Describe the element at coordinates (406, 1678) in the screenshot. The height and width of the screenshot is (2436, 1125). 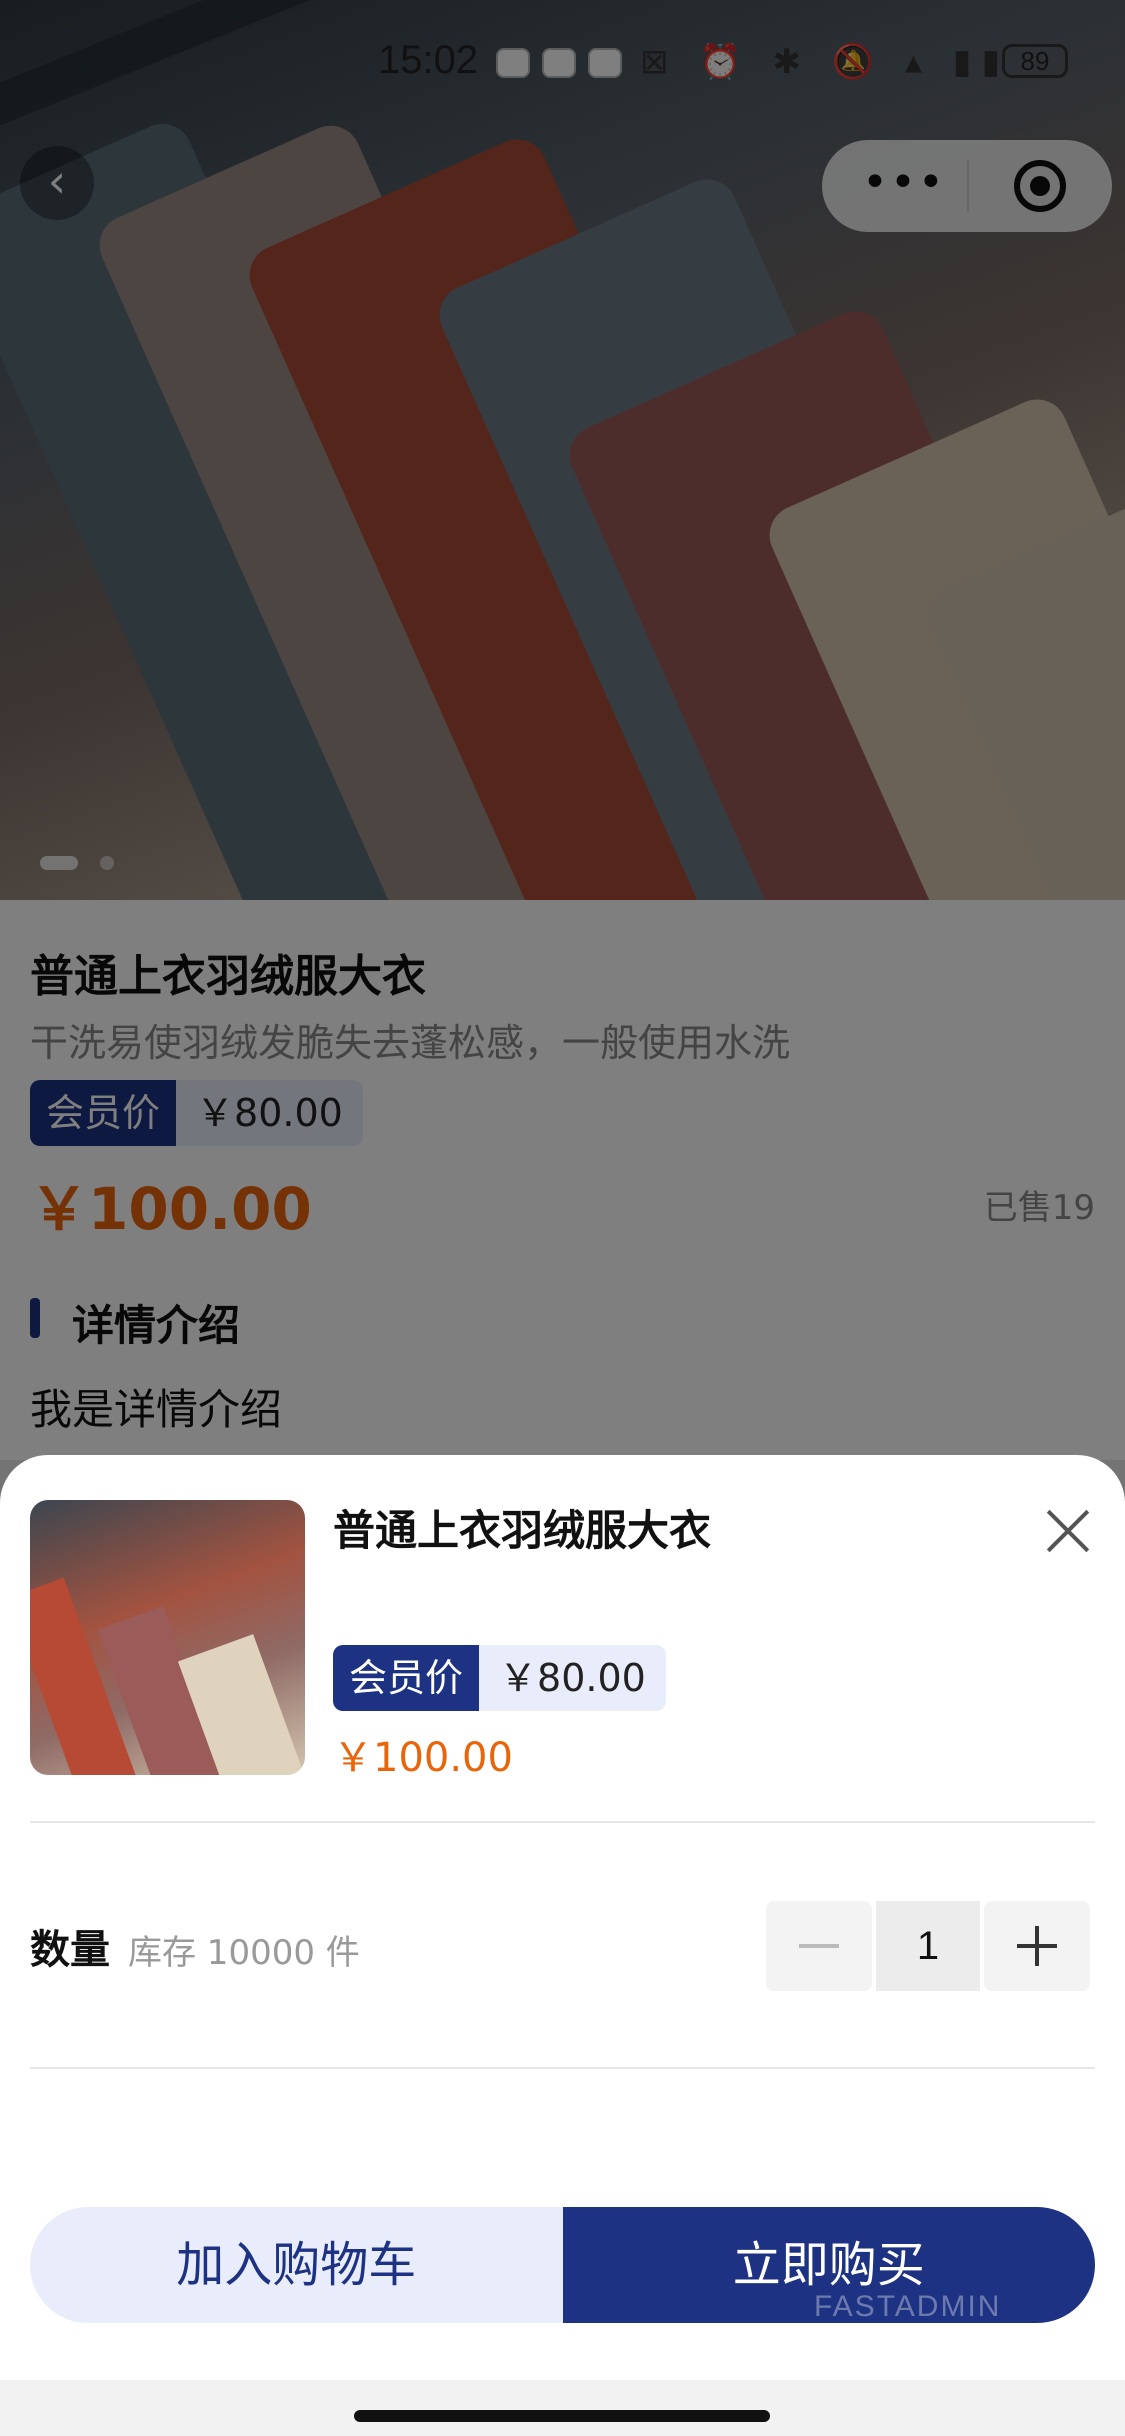
I see `vip-label: 会员价` at that location.